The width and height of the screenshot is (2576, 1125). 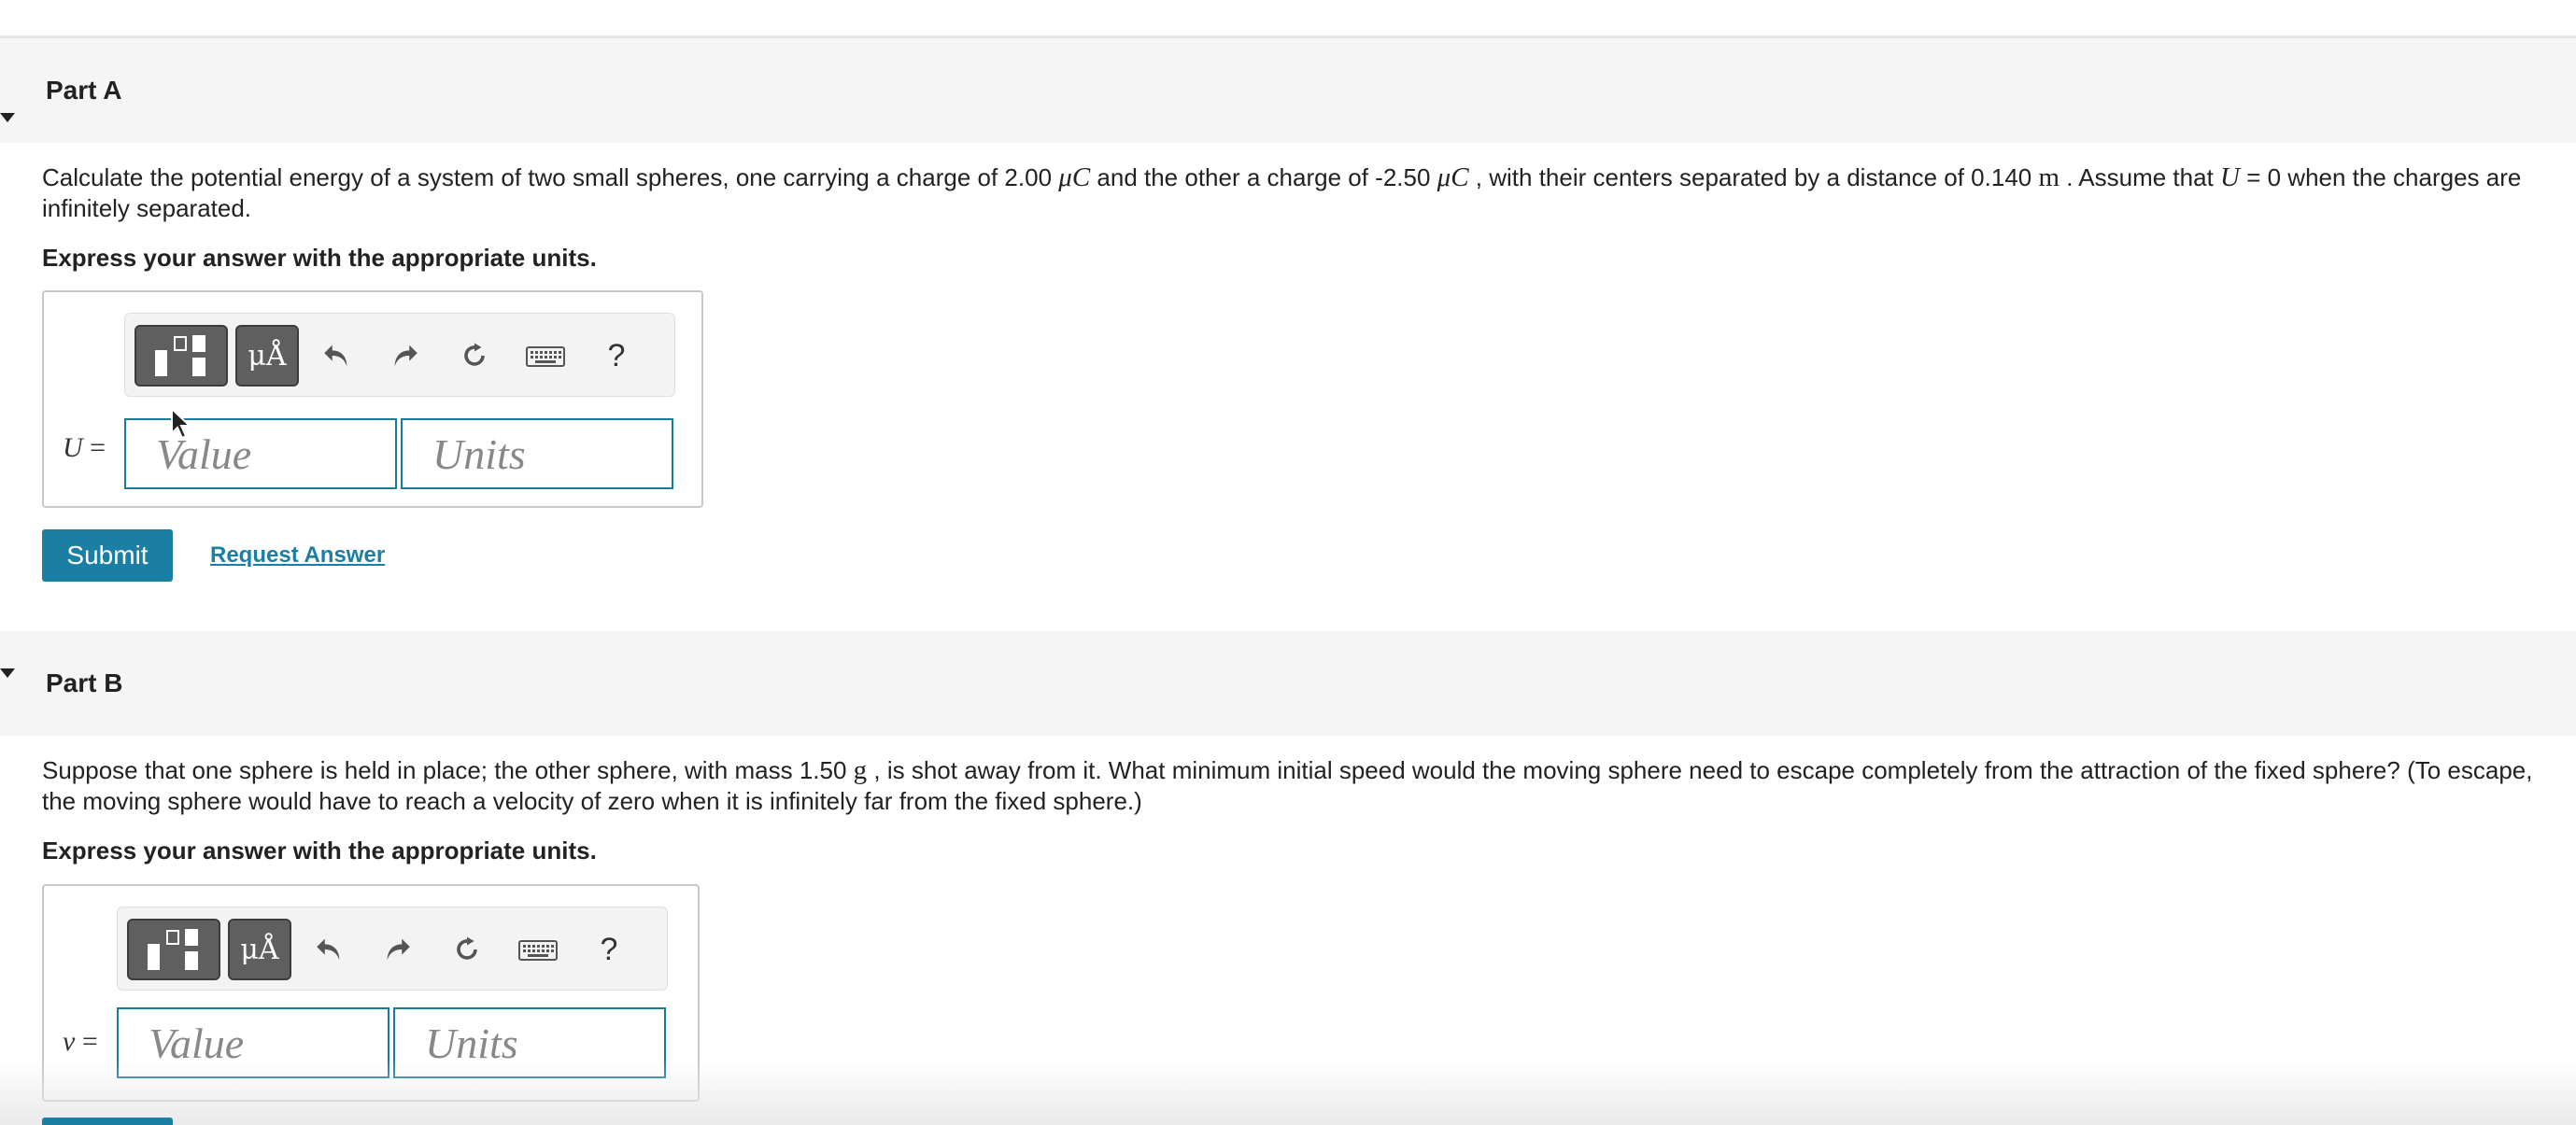 What do you see at coordinates (181, 423) in the screenshot?
I see `mouse-pointer-icon` at bounding box center [181, 423].